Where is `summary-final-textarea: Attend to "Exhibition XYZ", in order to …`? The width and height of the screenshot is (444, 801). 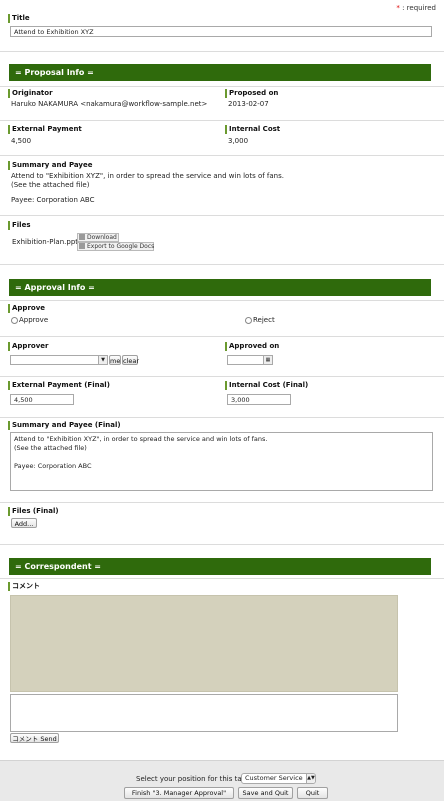 summary-final-textarea: Attend to "Exhibition XYZ", in order to … is located at coordinates (221, 461).